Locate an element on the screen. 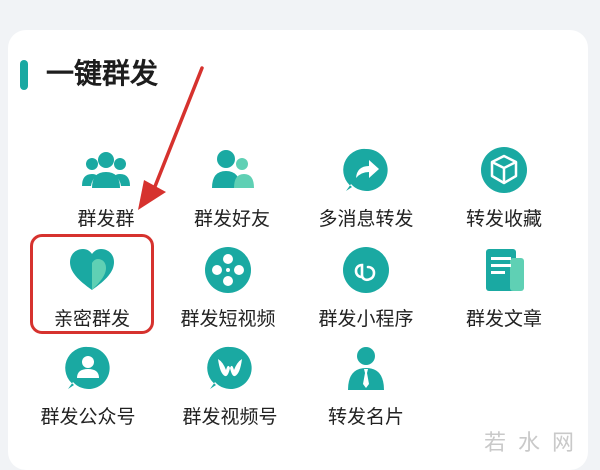  item-official-account-broadcast: 群发公众号 is located at coordinates (88, 390).